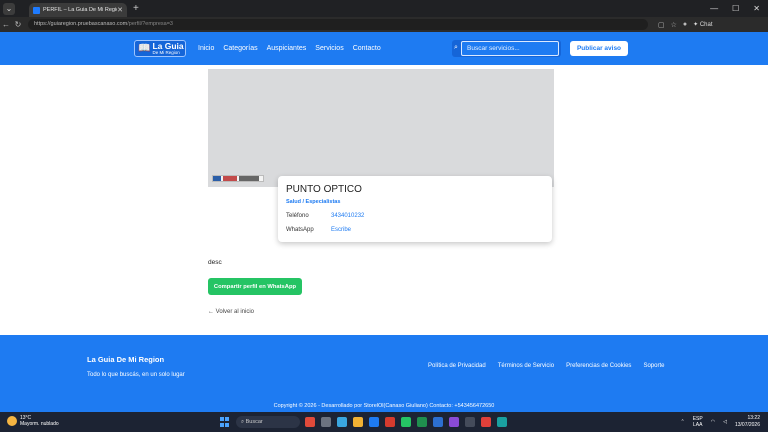  What do you see at coordinates (268, 422) in the screenshot?
I see `taskbar-search: ⌕ Buscar` at bounding box center [268, 422].